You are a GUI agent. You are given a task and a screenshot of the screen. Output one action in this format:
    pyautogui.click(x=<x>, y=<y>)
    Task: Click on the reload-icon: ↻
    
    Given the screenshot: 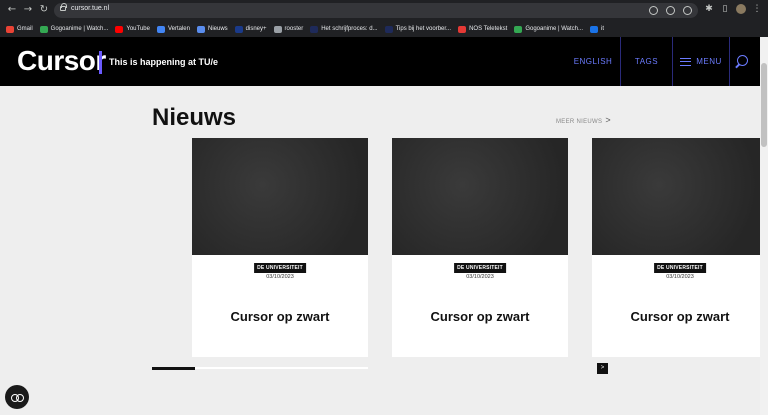 What is the action you would take?
    pyautogui.click(x=44, y=10)
    